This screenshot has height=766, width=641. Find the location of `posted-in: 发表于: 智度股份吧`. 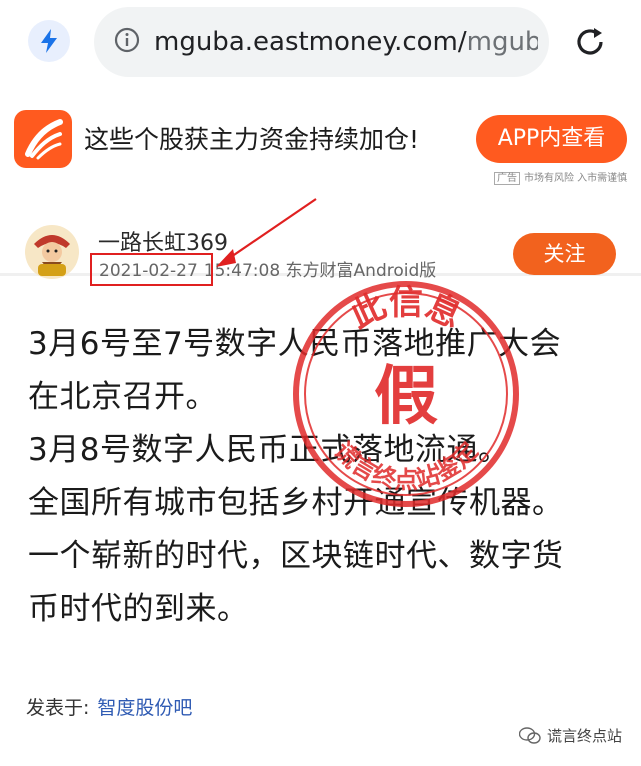

posted-in: 发表于: 智度股份吧 is located at coordinates (109, 706).